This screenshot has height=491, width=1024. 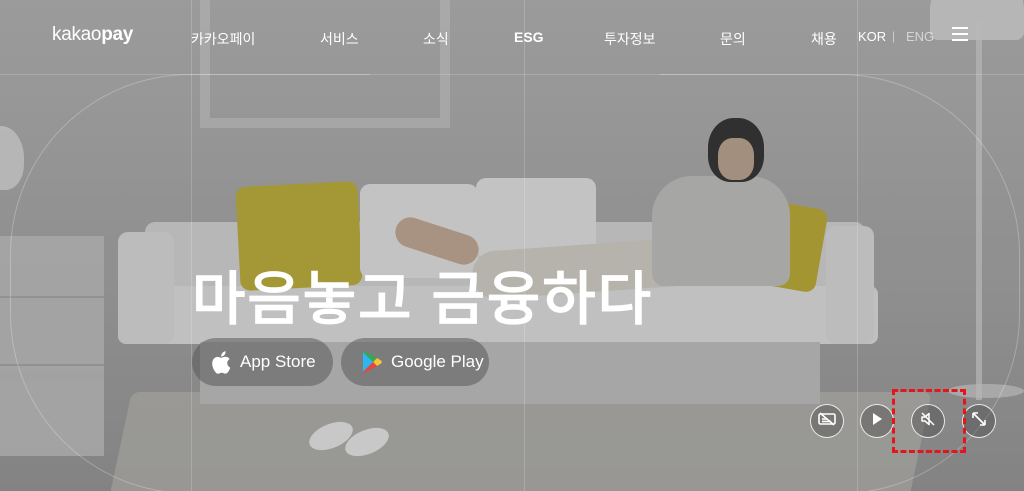 I want to click on apple-icon, so click(x=221, y=362).